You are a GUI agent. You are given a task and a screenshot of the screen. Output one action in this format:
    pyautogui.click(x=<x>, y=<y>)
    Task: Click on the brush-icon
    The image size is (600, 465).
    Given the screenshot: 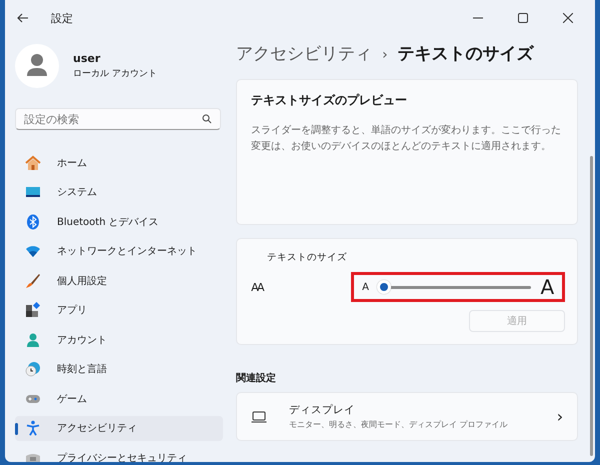 What is the action you would take?
    pyautogui.click(x=33, y=280)
    